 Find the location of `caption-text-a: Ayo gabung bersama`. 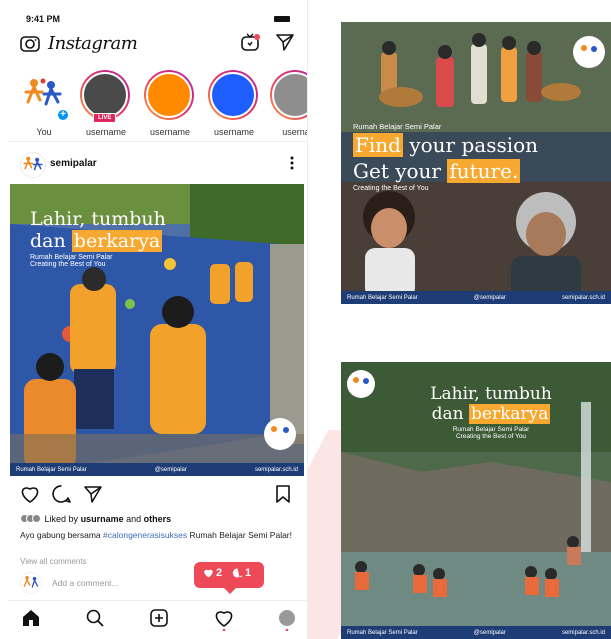

caption-text-a: Ayo gabung bersama is located at coordinates (62, 535).